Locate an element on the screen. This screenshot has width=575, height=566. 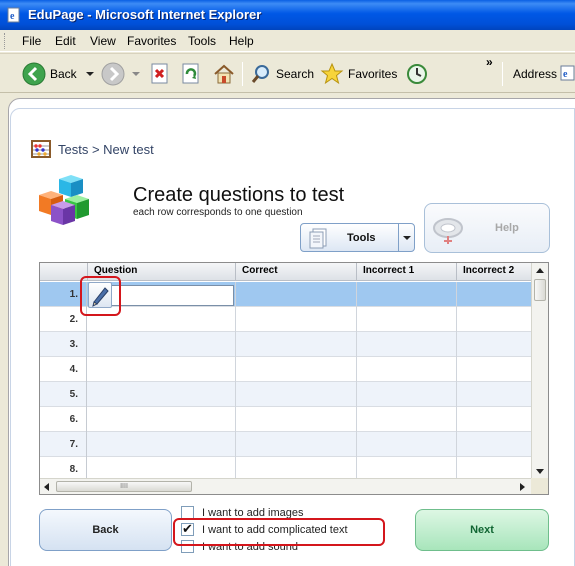
toolbar-overflow-chevron: » is located at coordinates (489, 62).